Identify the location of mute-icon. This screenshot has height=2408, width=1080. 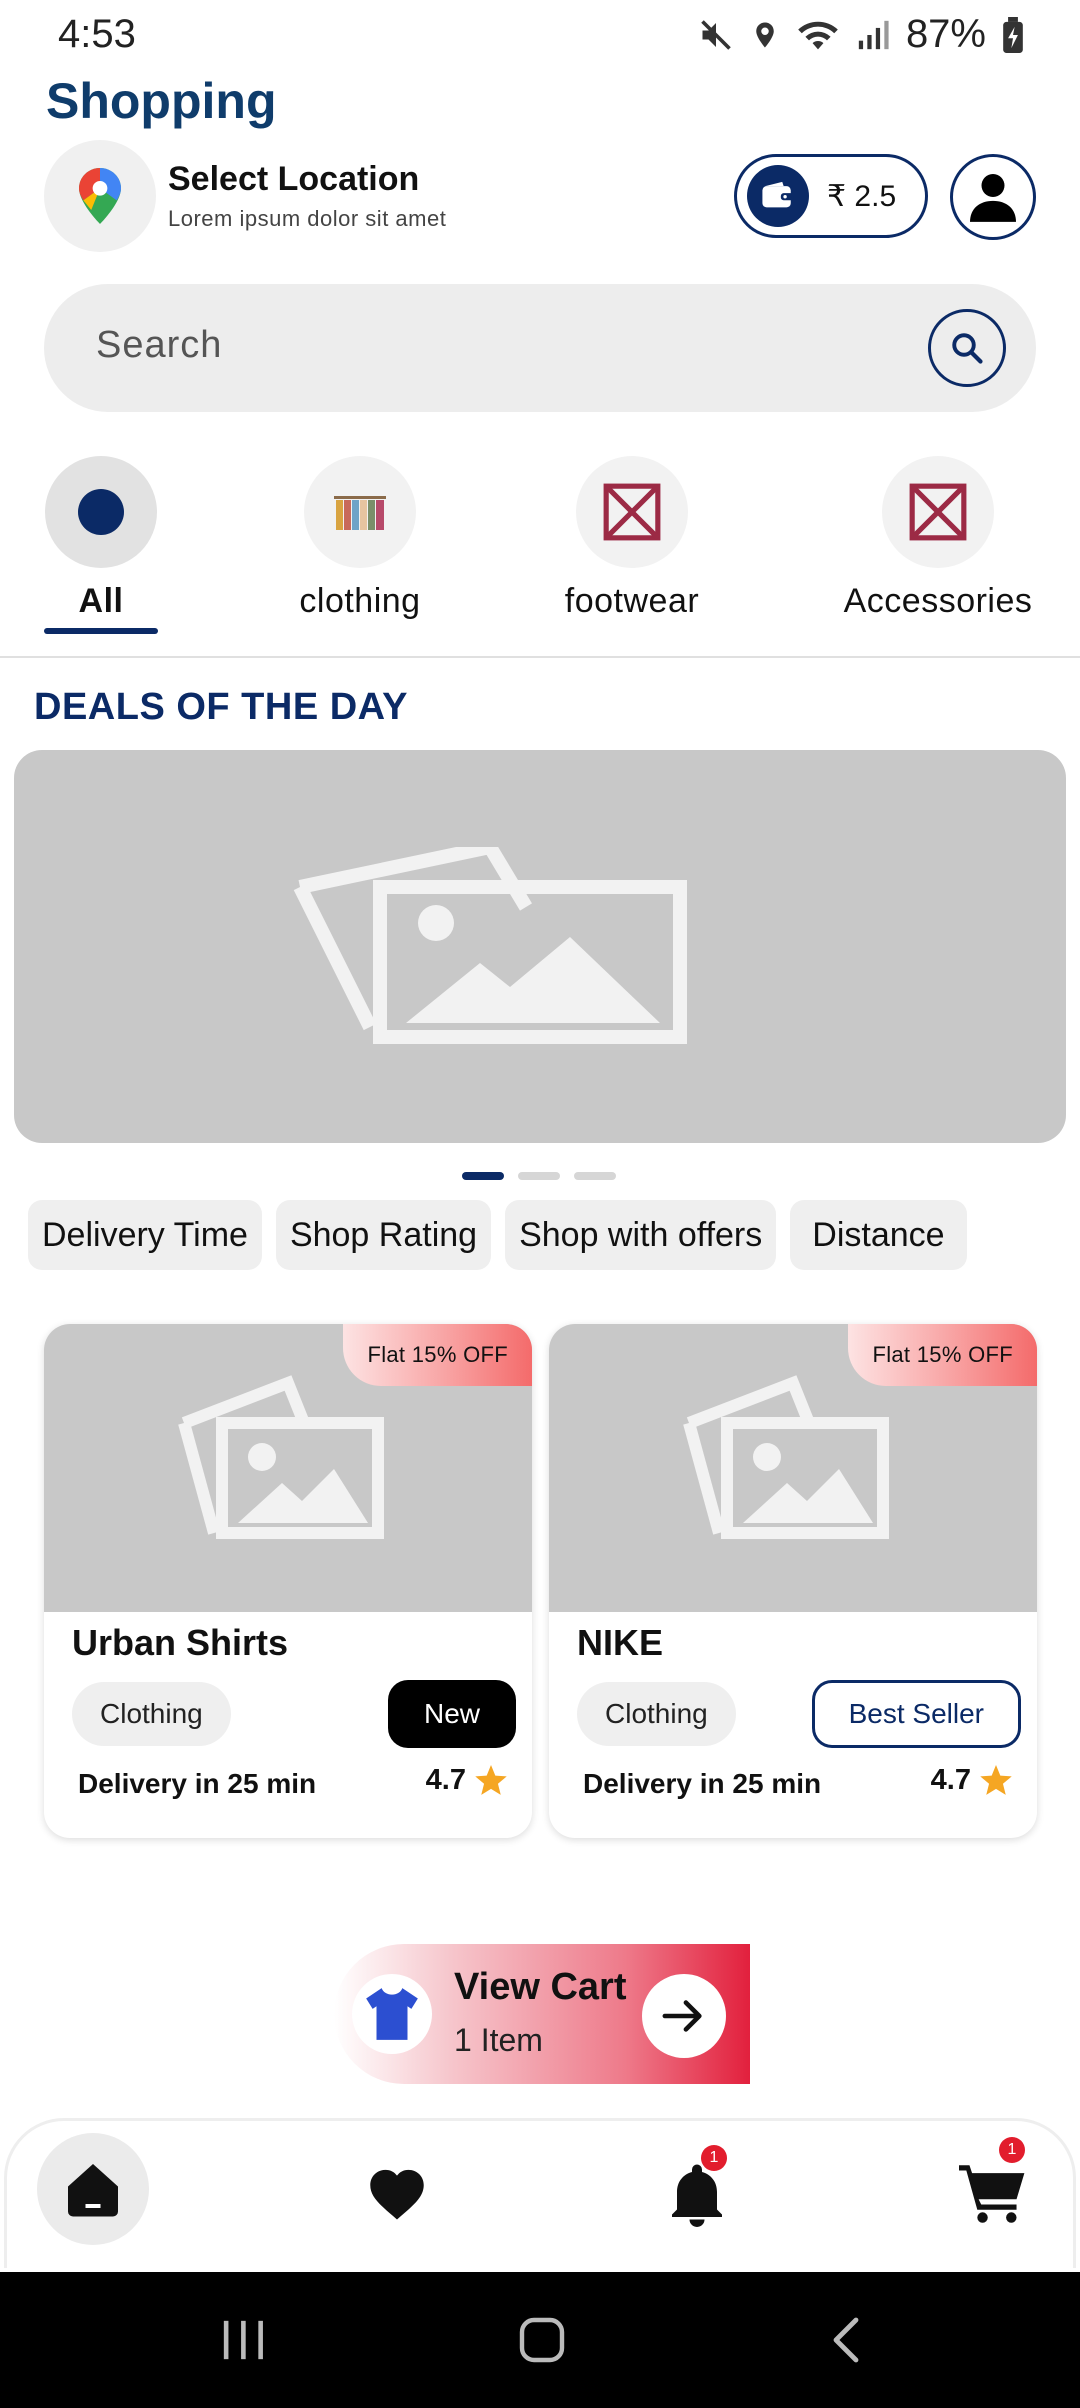
(716, 34).